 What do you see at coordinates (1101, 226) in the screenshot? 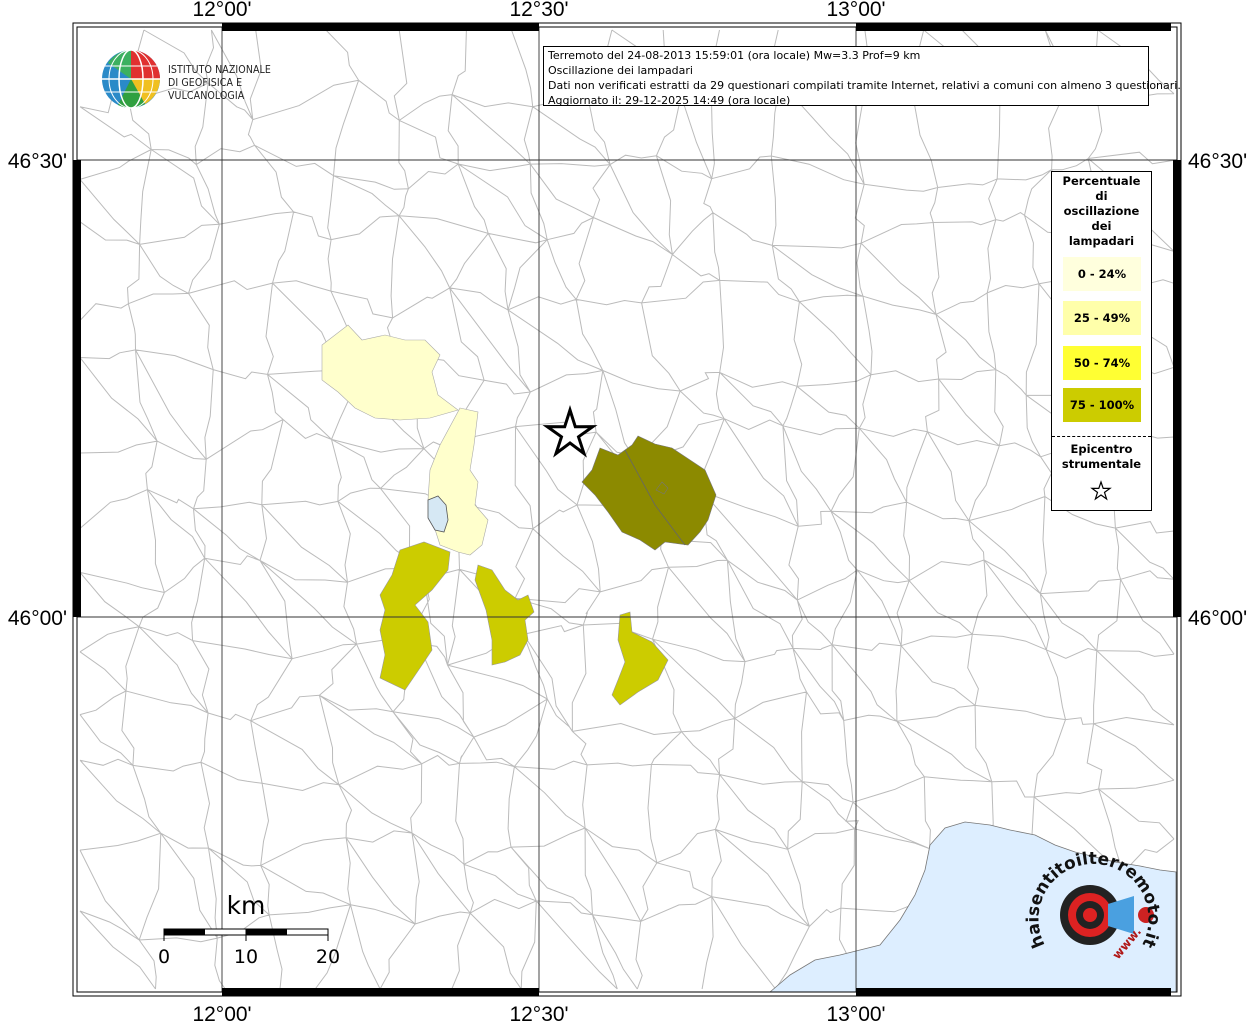
I see `legend-title-line: dei` at bounding box center [1101, 226].